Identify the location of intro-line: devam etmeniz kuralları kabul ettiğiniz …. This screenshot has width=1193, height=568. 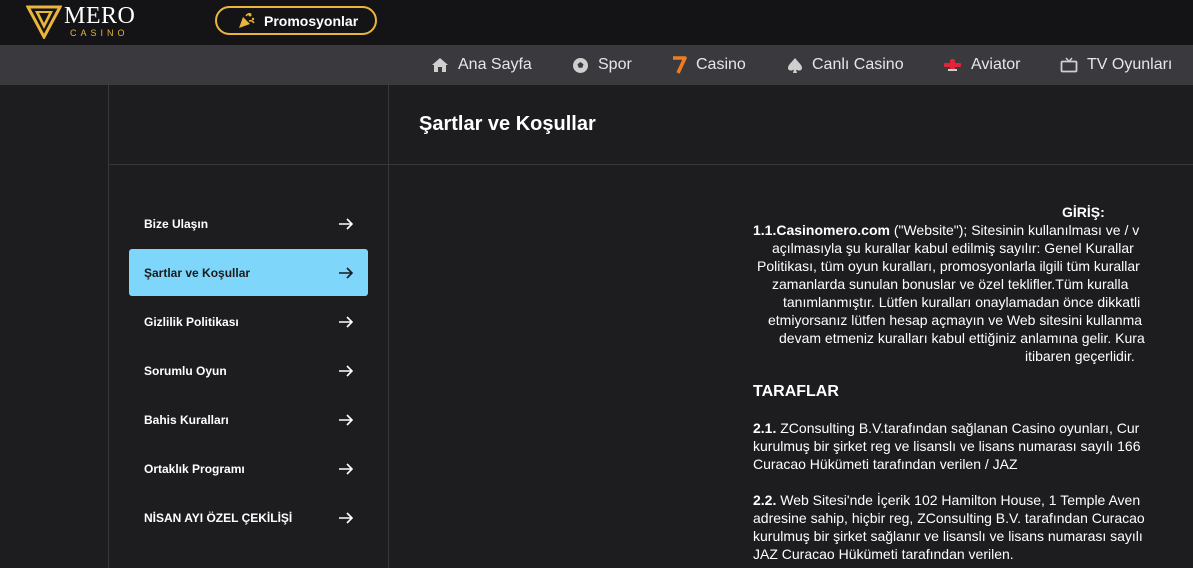
(962, 338).